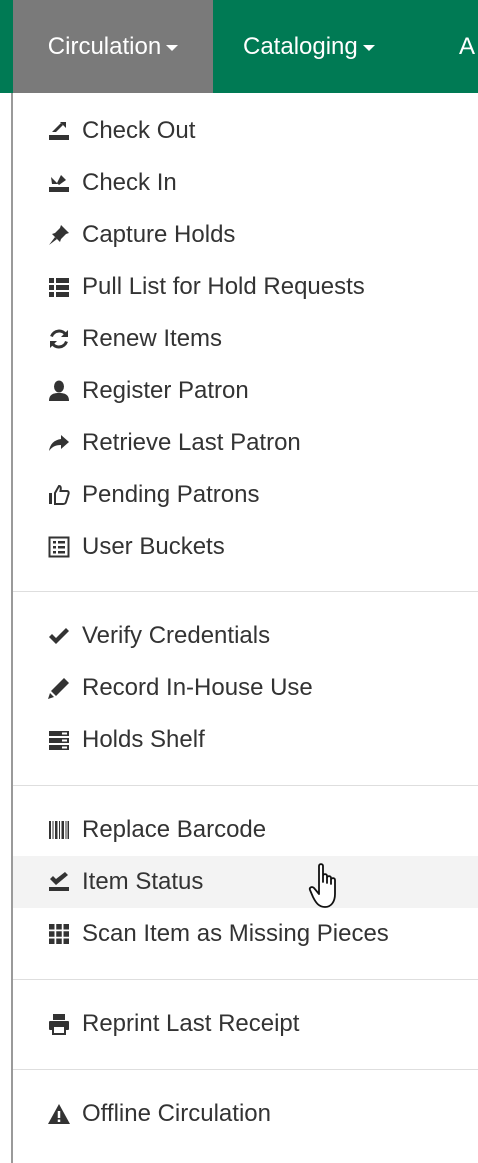 The image size is (478, 1163). I want to click on list-alt-icon, so click(59, 547).